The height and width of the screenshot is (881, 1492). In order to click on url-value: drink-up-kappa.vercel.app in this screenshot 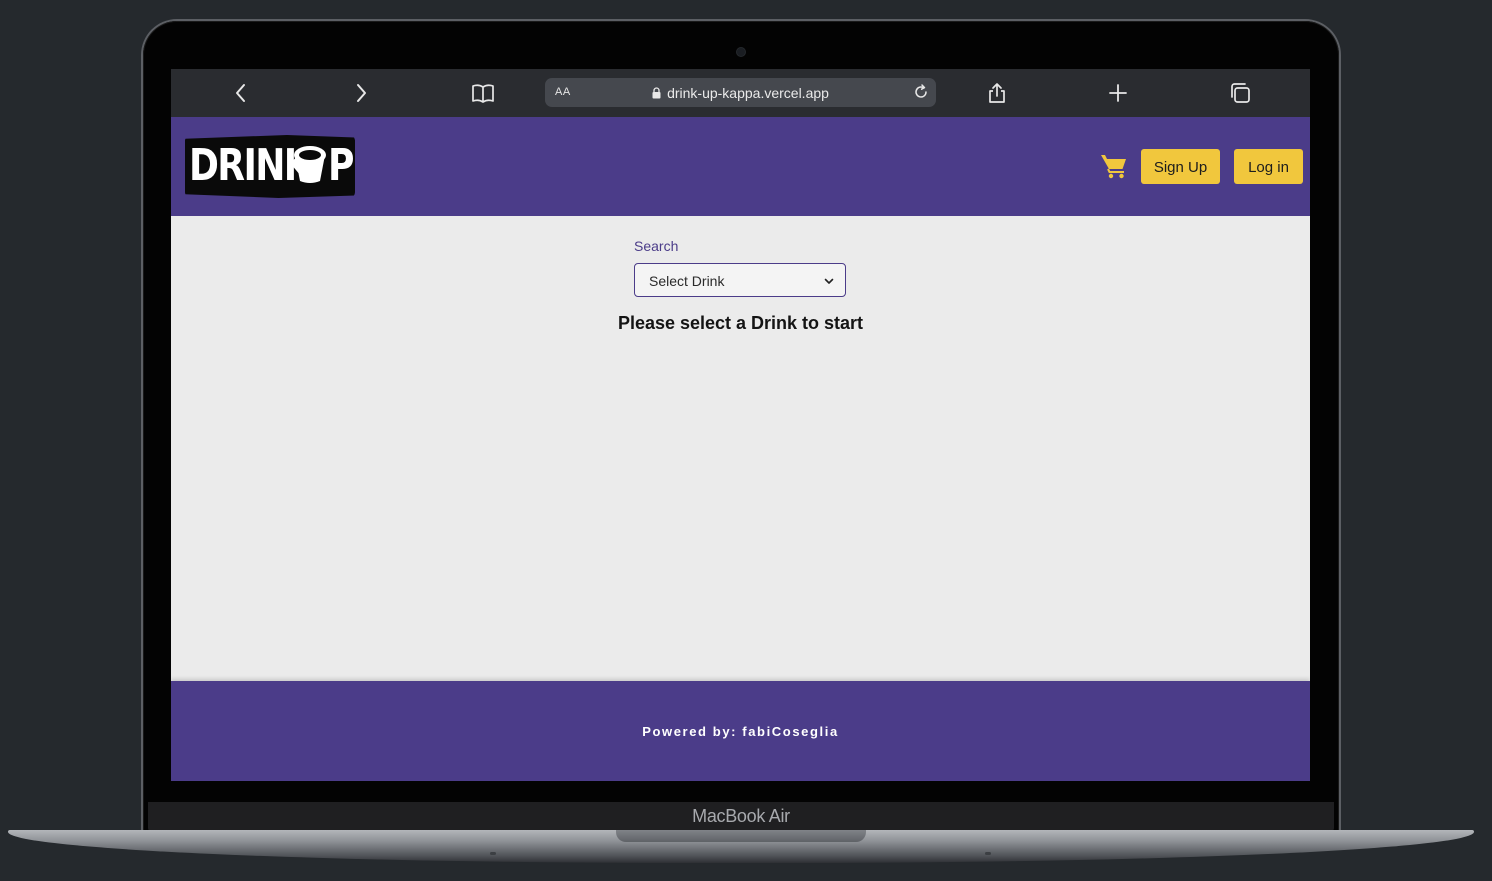, I will do `click(748, 93)`.